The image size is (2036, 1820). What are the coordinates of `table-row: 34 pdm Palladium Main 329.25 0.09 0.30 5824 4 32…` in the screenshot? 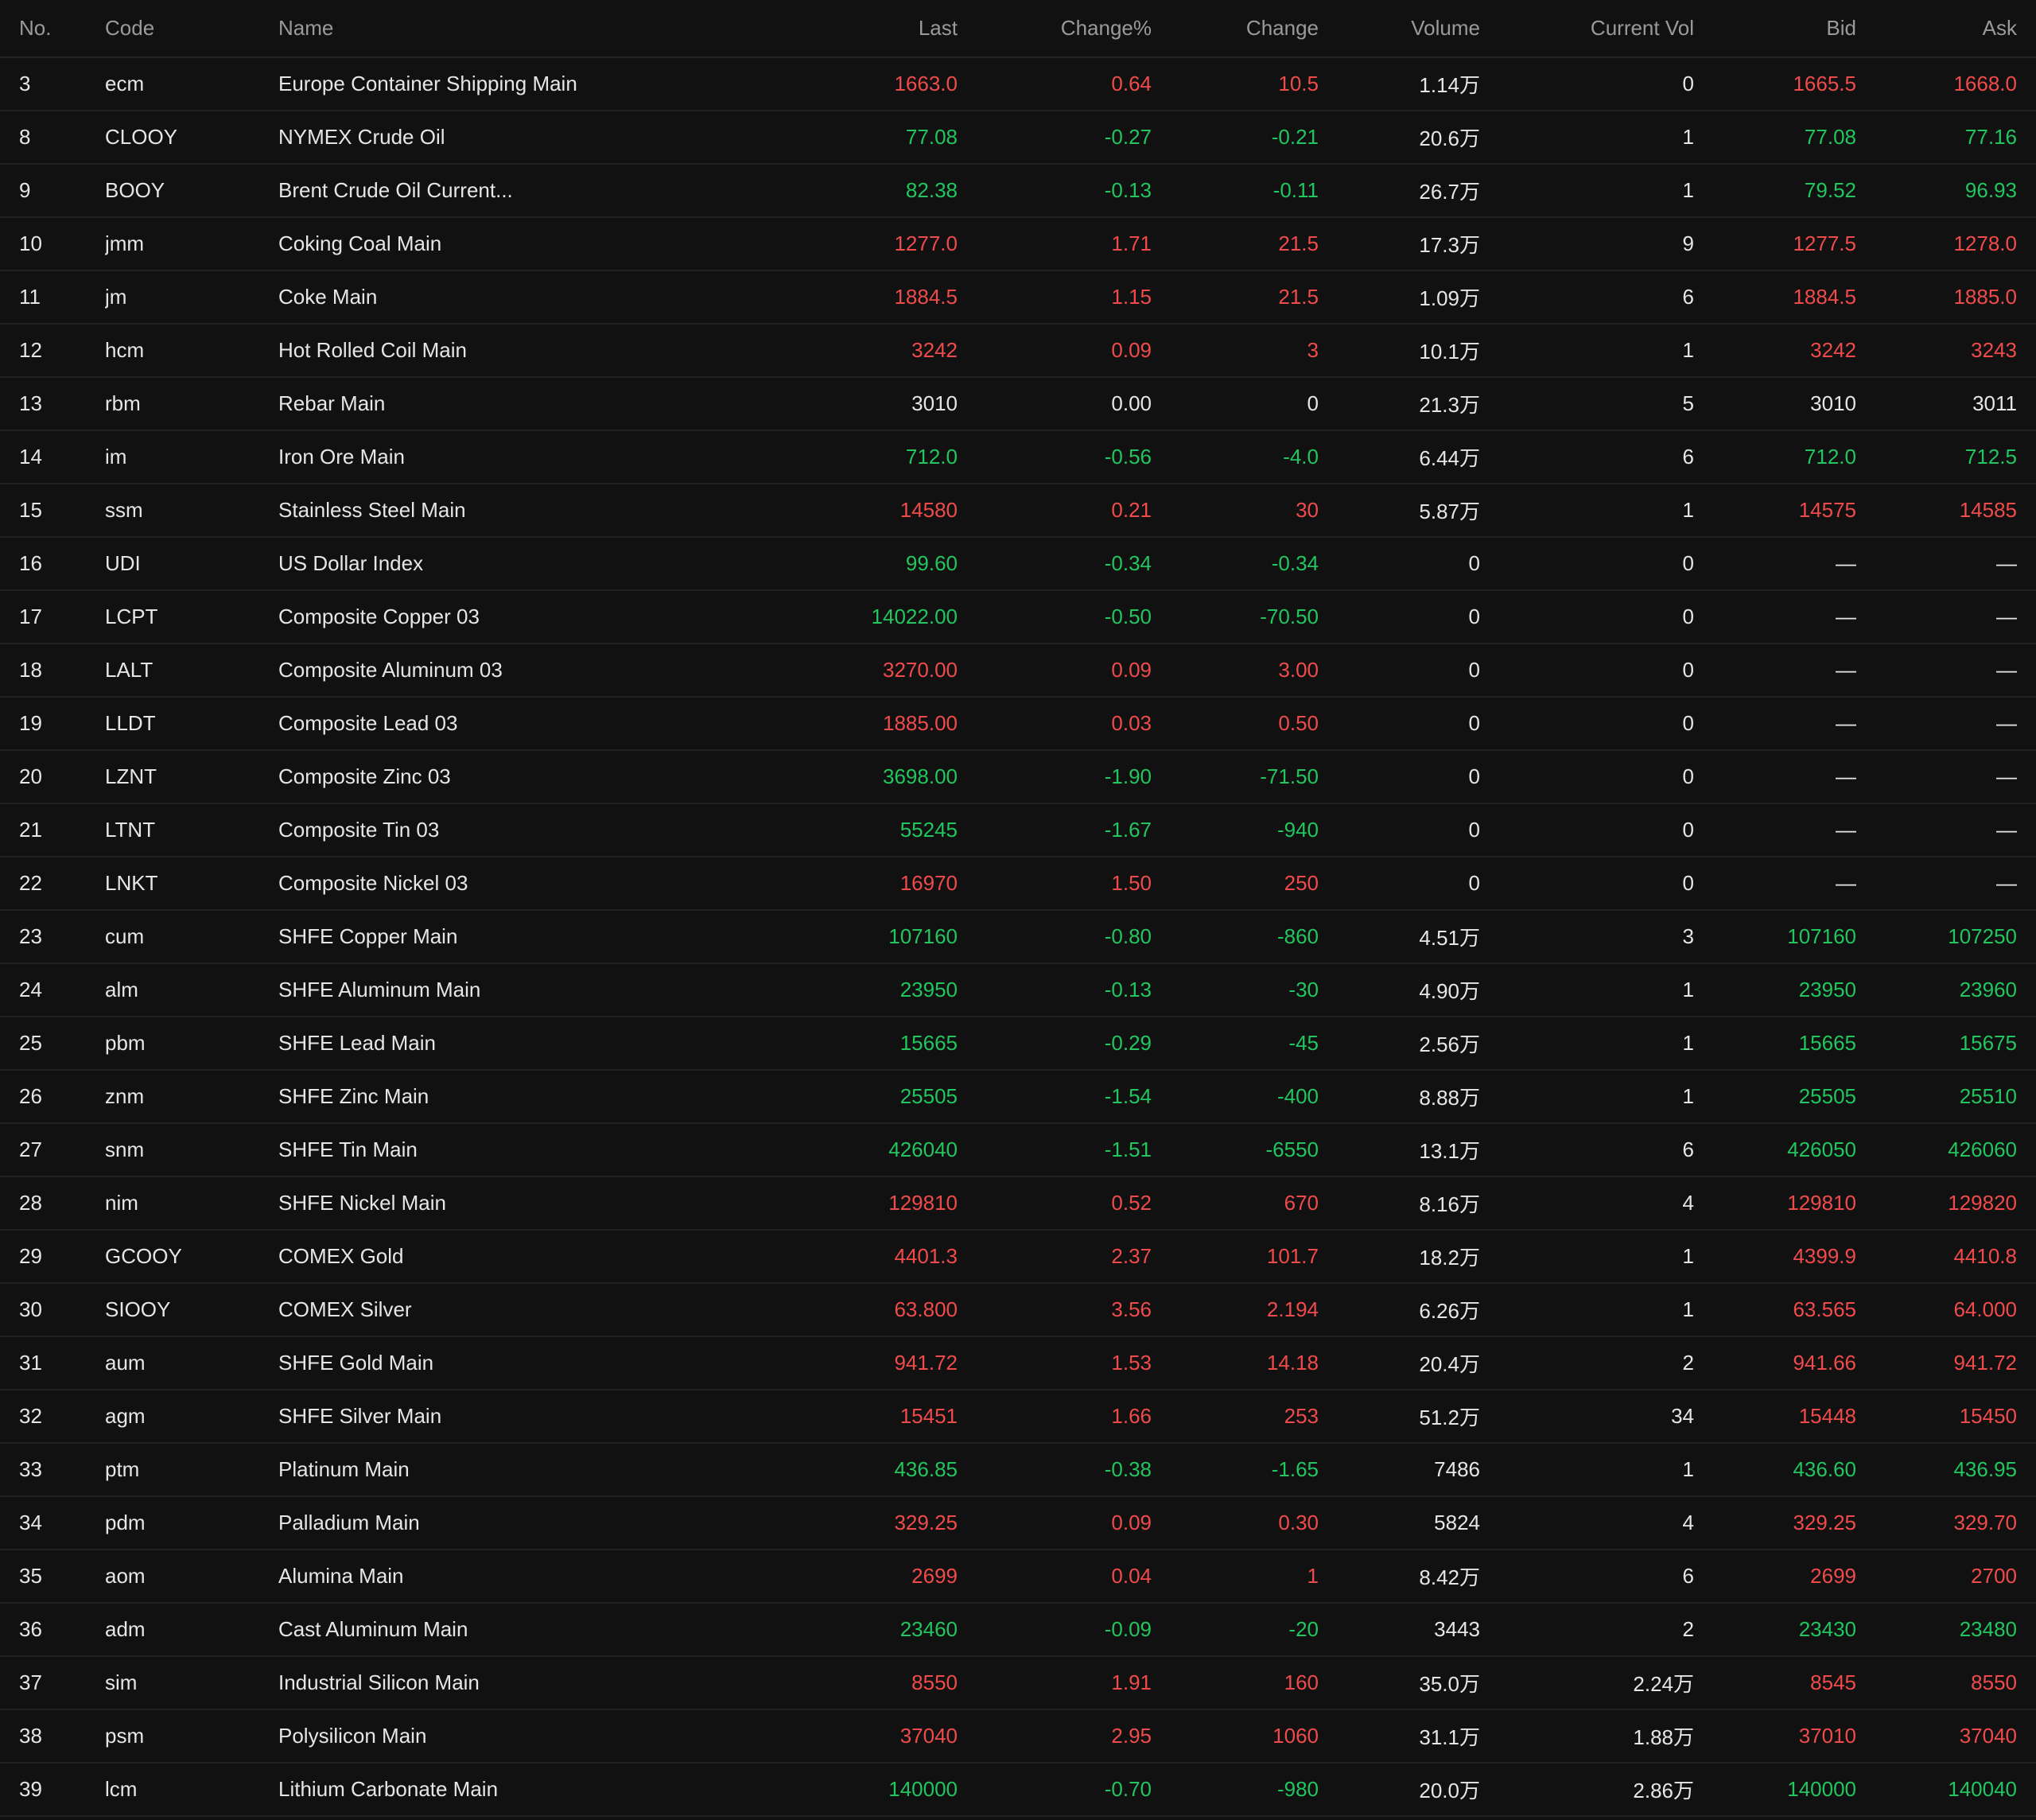 It's located at (1018, 1523).